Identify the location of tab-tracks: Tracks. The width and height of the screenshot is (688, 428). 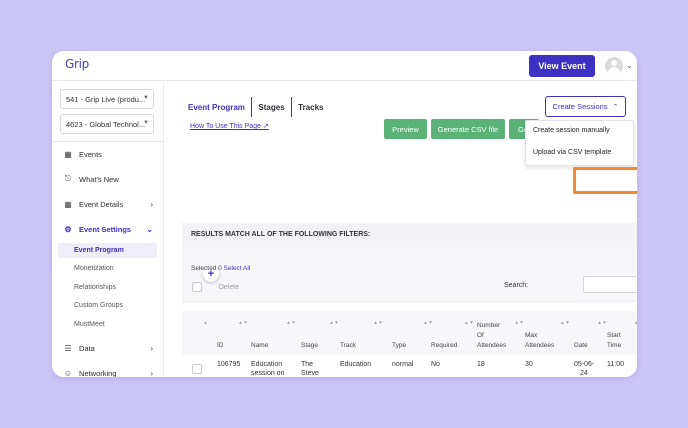
(310, 107).